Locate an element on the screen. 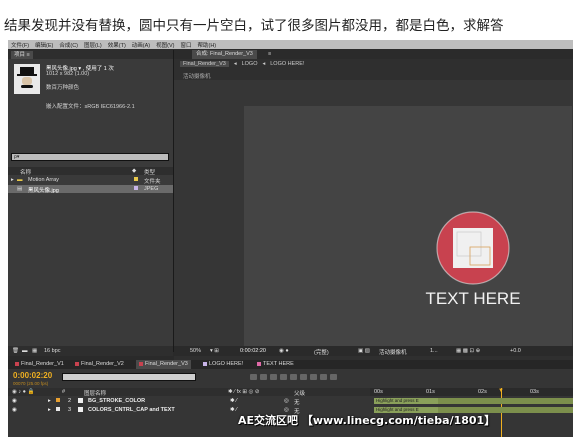 The height and width of the screenshot is (439, 575). brainstorm-icon is located at coordinates (303, 377).